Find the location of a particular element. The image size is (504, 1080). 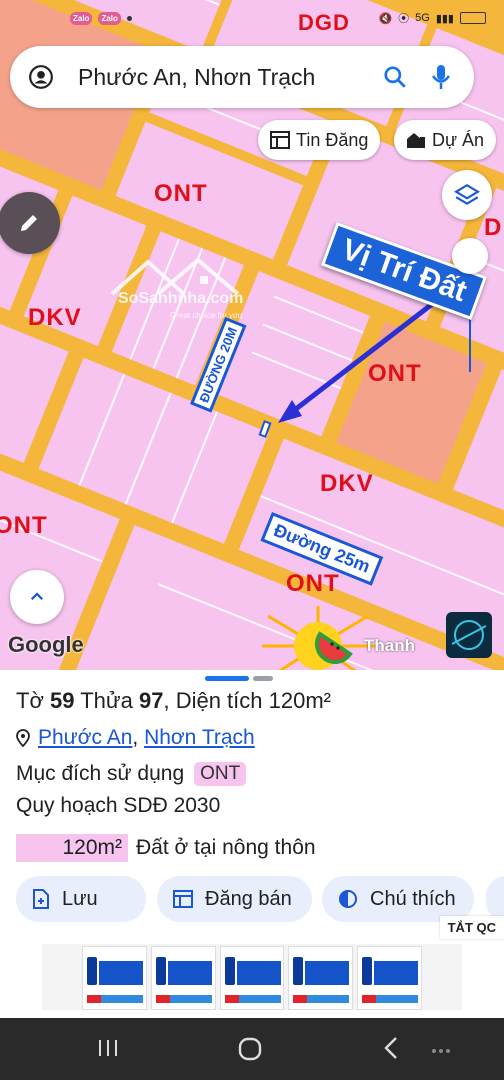

system-nav-bar is located at coordinates (252, 1049).